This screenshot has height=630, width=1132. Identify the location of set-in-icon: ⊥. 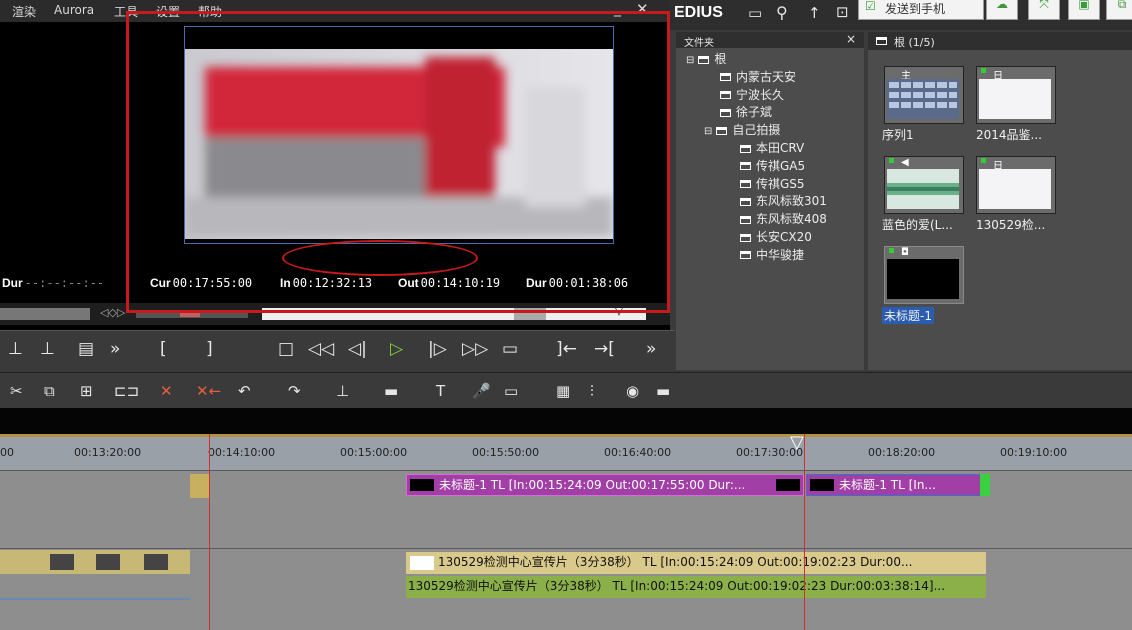
(15, 349).